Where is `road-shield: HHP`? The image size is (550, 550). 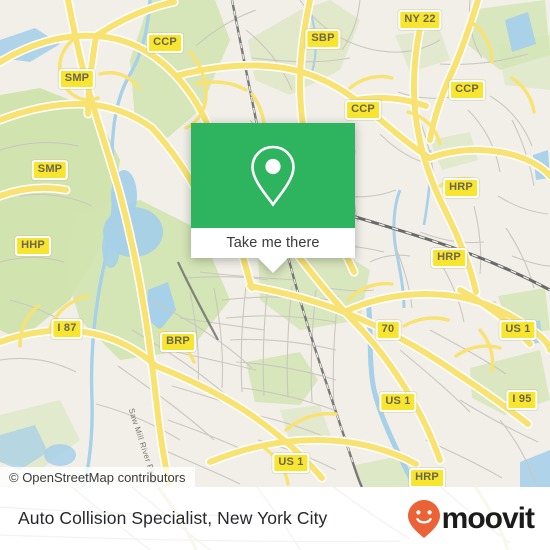
road-shield: HHP is located at coordinates (33, 246).